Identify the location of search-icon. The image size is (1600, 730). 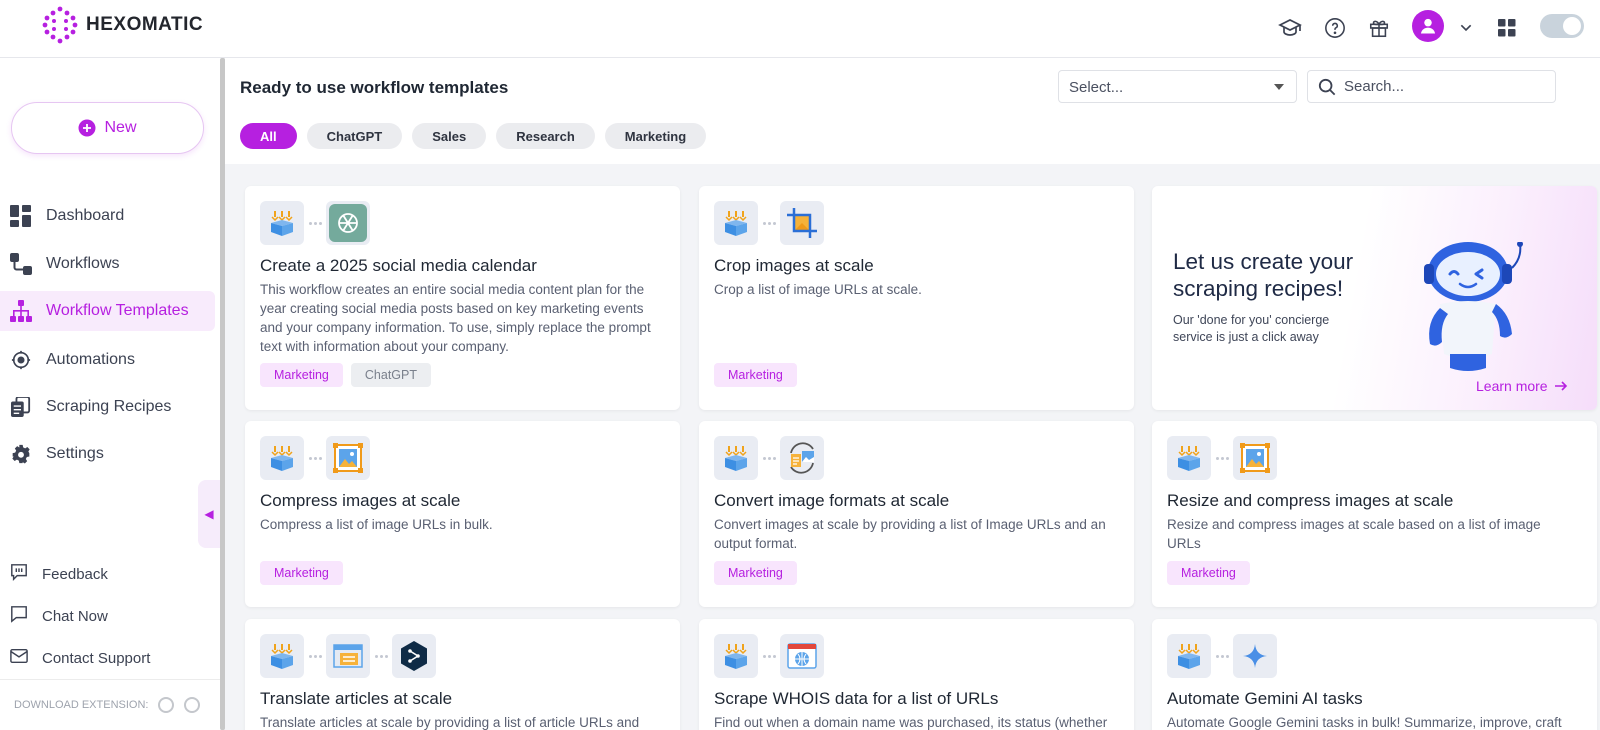
(1327, 86).